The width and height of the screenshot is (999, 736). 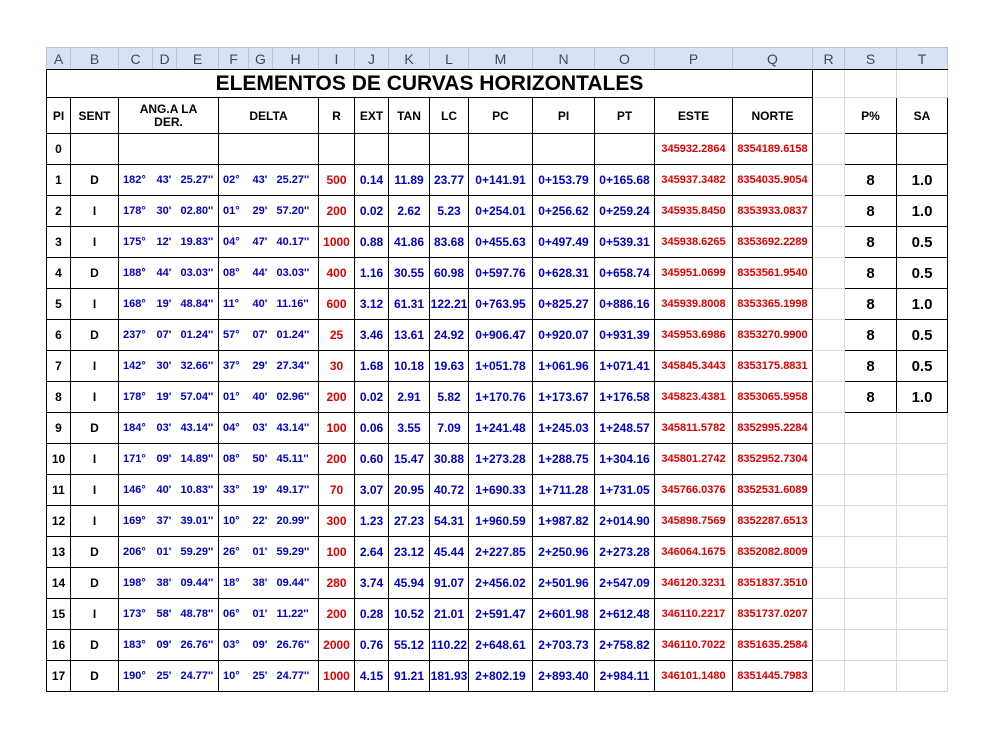 I want to click on norte-cell: 8353065.5958, so click(x=772, y=397).